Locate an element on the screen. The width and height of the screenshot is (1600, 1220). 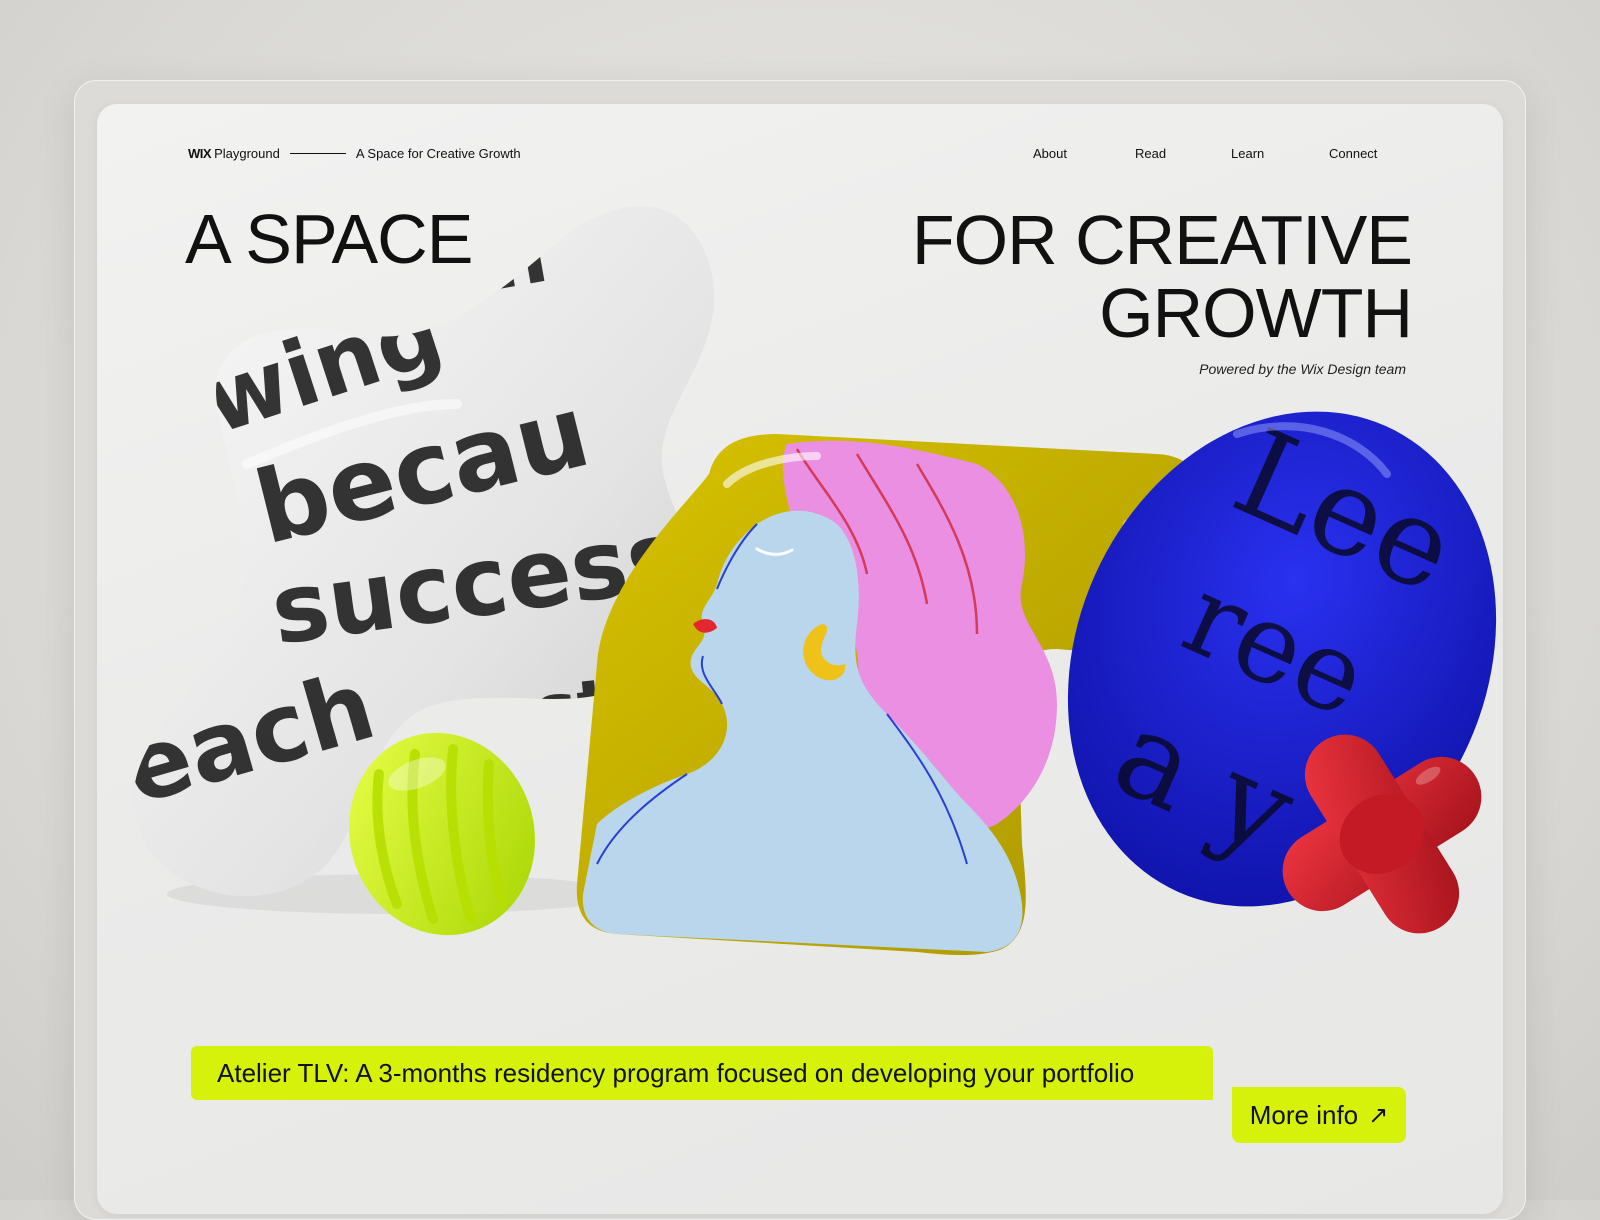
hero-title-left: A SPACE is located at coordinates (329, 239).